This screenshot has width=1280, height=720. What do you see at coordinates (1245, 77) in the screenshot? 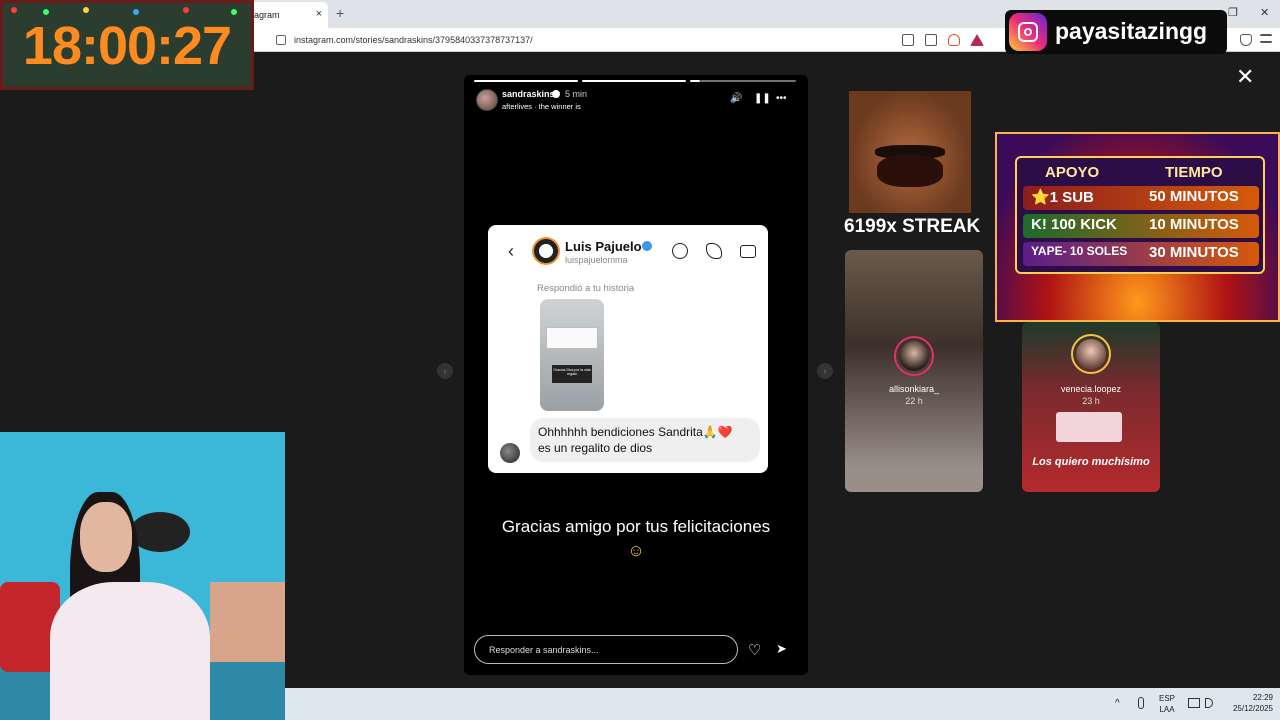
I see `close-viewer-icon: ✕` at bounding box center [1245, 77].